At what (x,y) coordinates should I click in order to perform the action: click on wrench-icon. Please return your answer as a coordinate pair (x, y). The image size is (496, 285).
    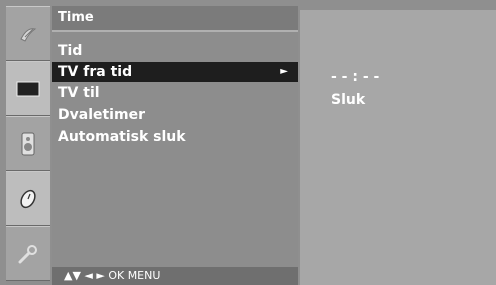
    Looking at the image, I should click on (27, 253).